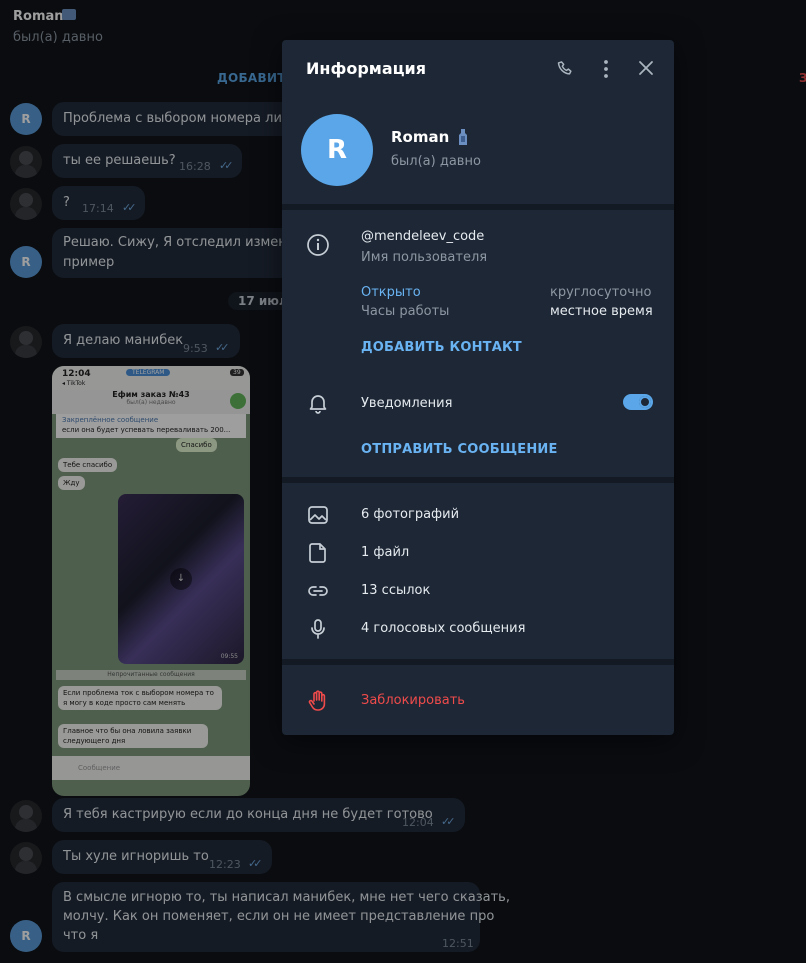 The width and height of the screenshot is (806, 963). What do you see at coordinates (179, 253) in the screenshot?
I see `message-bubble: Решаю. Сижу, Я отследил изменяю пример` at bounding box center [179, 253].